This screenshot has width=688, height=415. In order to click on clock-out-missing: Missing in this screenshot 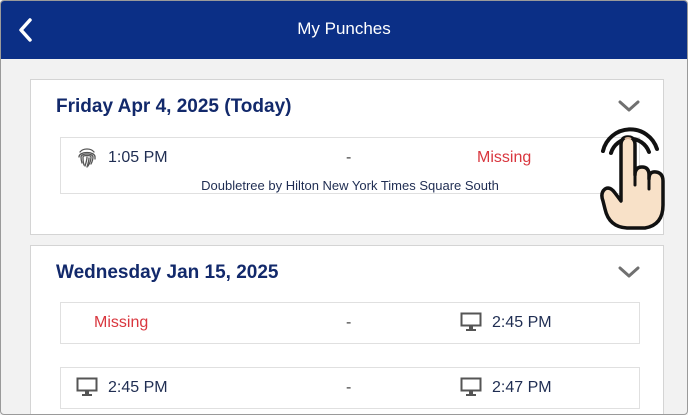, I will do `click(504, 157)`.